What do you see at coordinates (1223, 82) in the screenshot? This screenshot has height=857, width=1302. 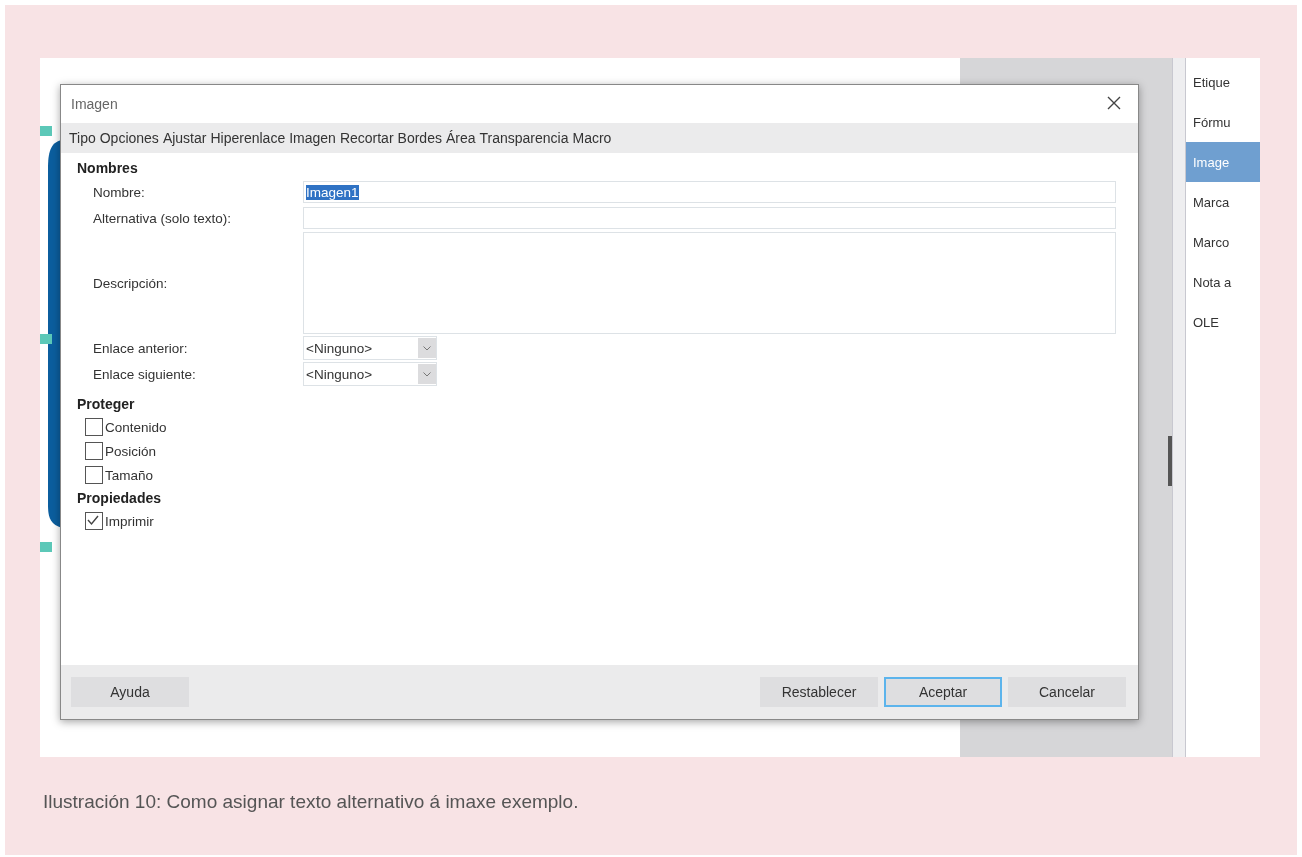 I see `panel-item: Etique` at bounding box center [1223, 82].